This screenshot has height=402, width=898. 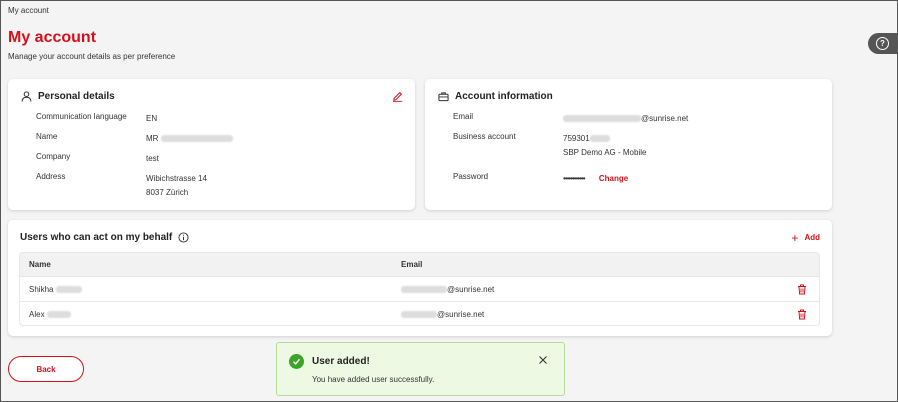 I want to click on user-name: Alex, so click(x=50, y=314).